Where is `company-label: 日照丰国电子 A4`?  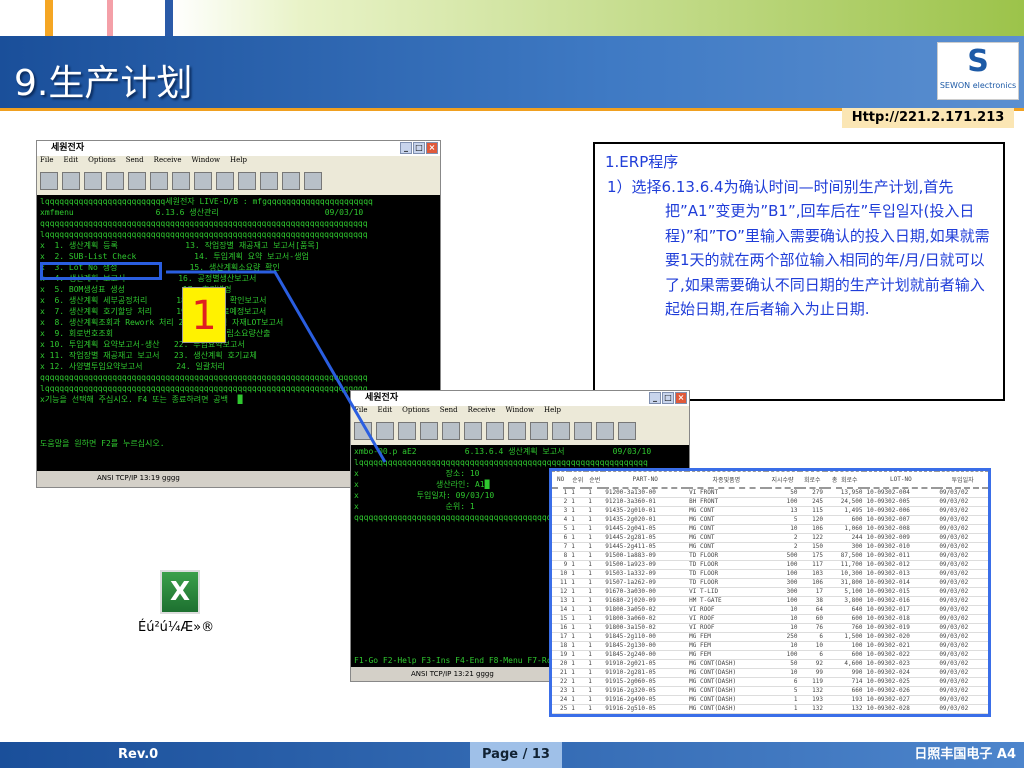
company-label: 日照丰国电子 A4 is located at coordinates (965, 754).